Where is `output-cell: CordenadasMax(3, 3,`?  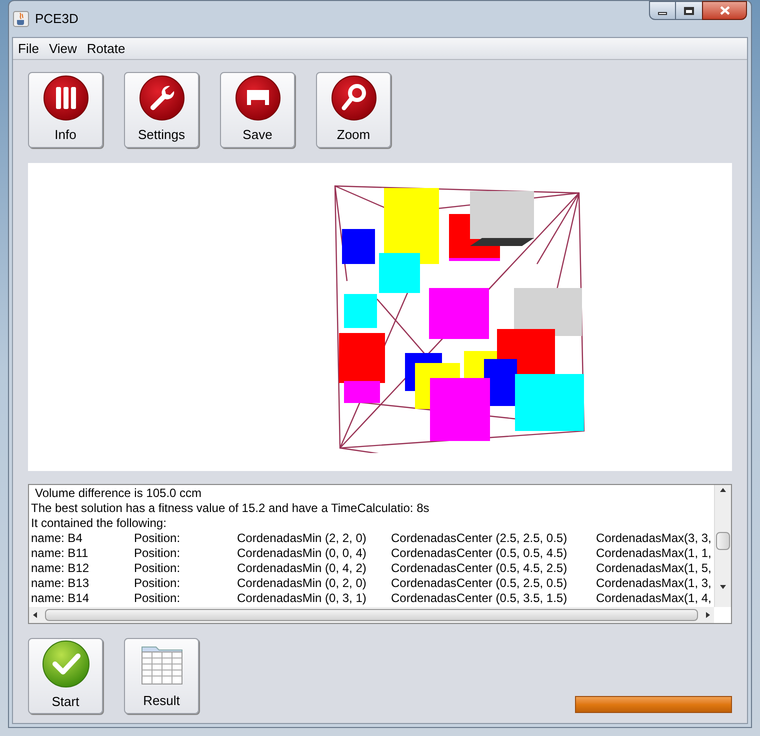
output-cell: CordenadasMax(3, 3, is located at coordinates (654, 538).